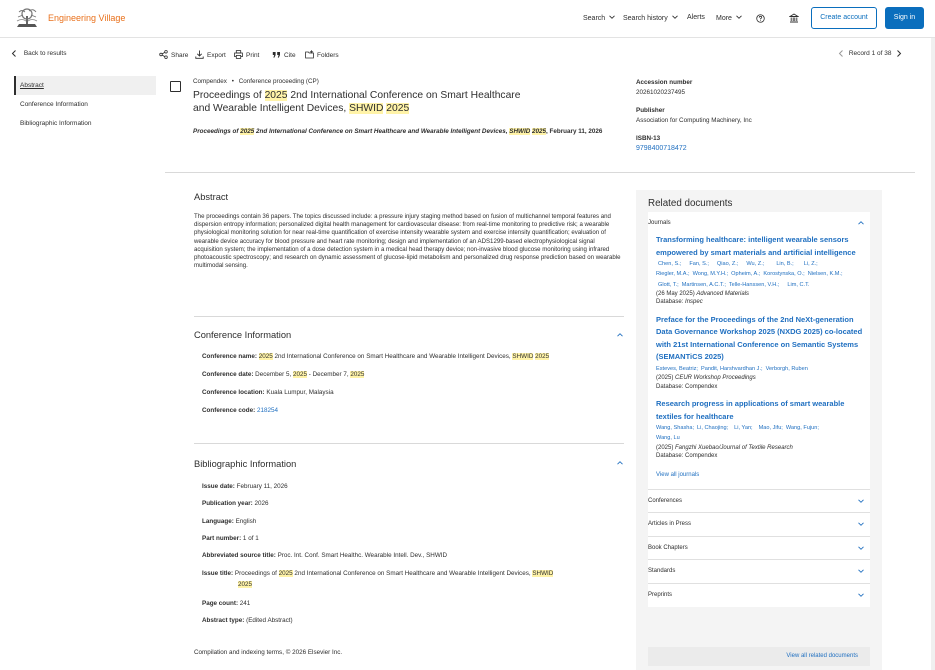  What do you see at coordinates (412, 410) in the screenshot?
I see `conference-code: Conference code: 218254` at bounding box center [412, 410].